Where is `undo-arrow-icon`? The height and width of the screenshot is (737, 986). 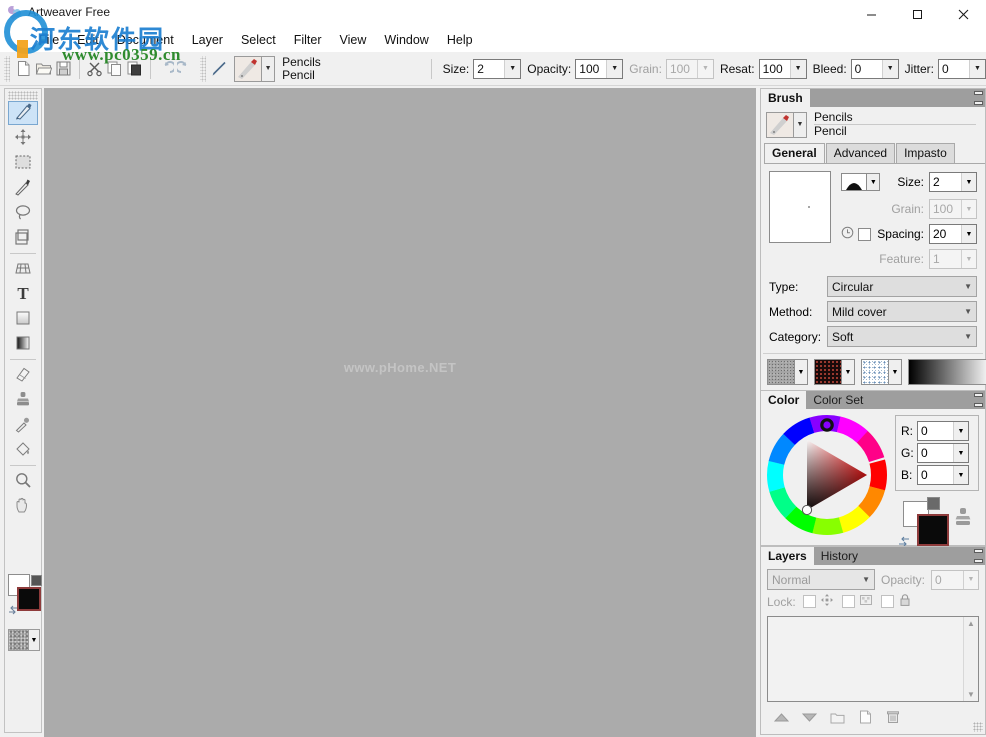 undo-arrow-icon is located at coordinates (166, 69).